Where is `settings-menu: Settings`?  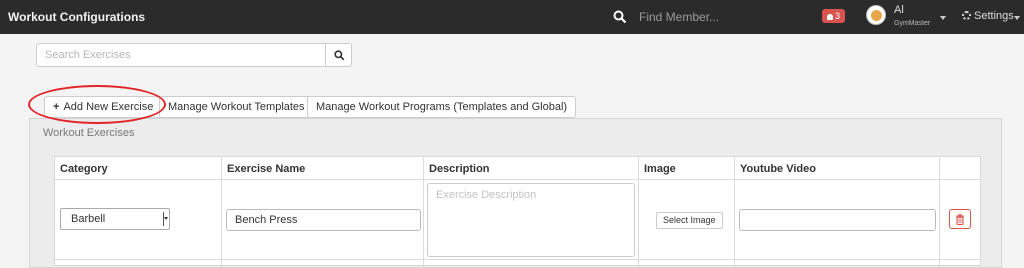 settings-menu: Settings is located at coordinates (988, 16).